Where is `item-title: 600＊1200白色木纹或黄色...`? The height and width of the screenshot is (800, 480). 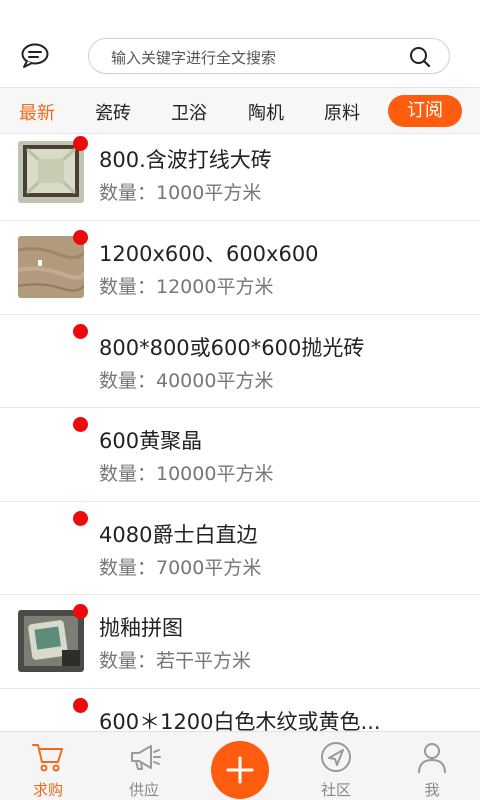
item-title: 600＊1200白色木纹或黄色... is located at coordinates (240, 720).